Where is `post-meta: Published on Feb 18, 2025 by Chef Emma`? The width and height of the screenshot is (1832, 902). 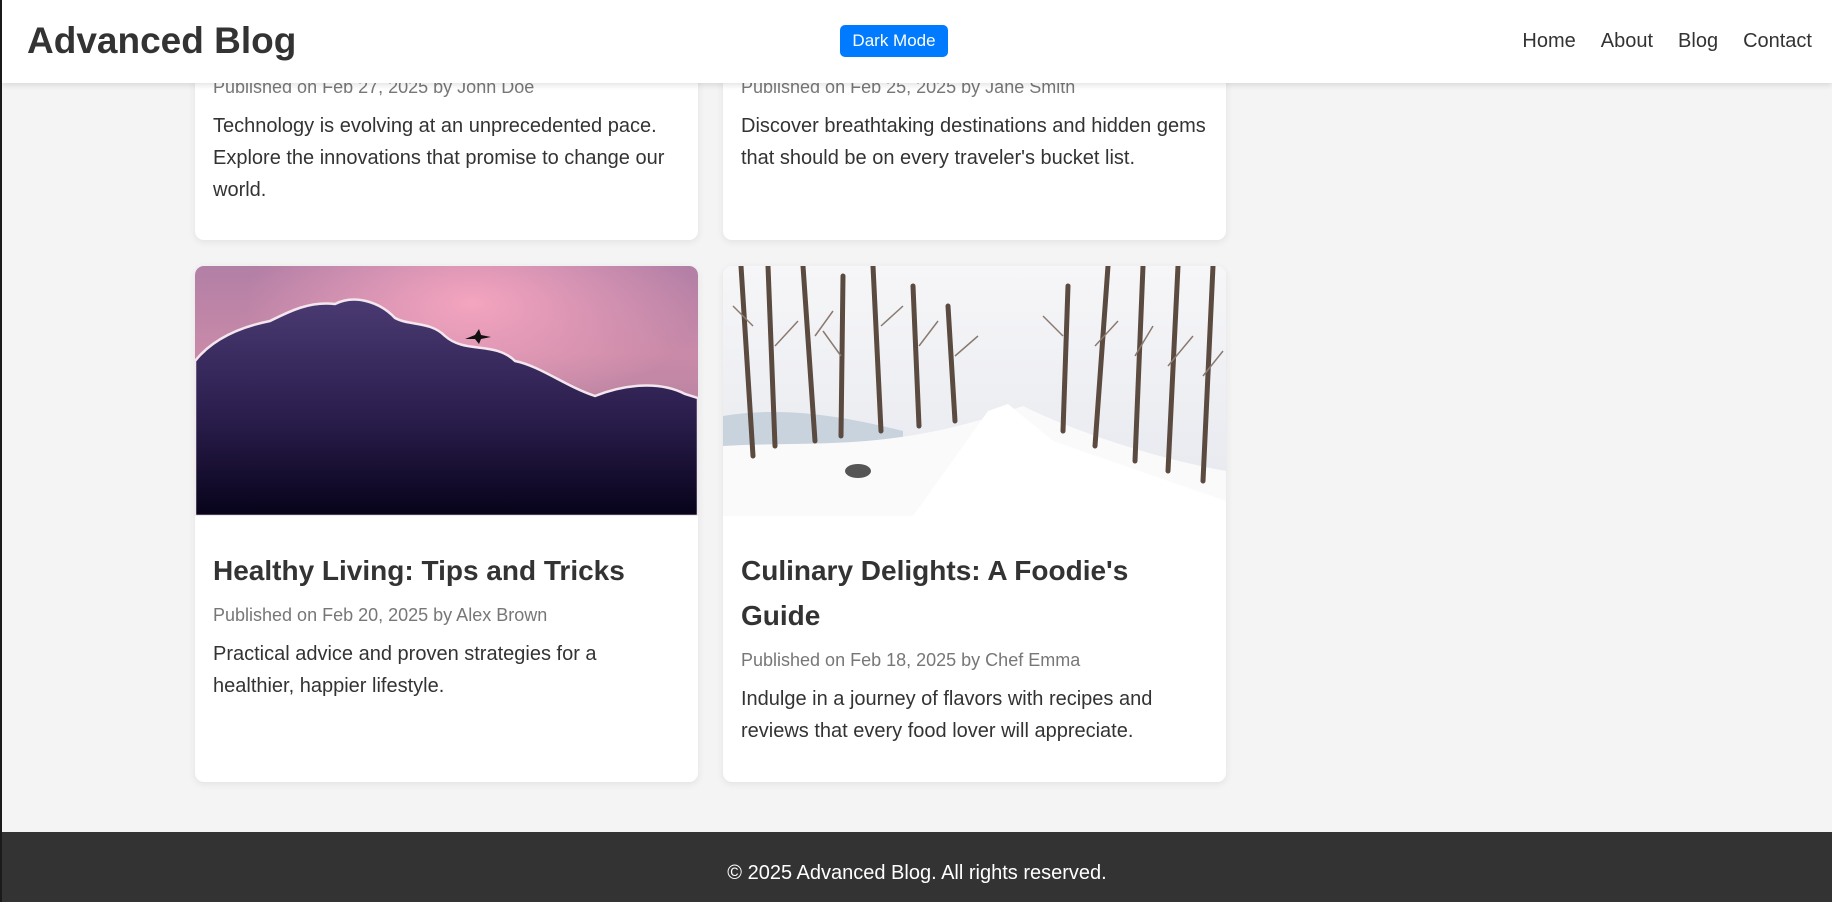 post-meta: Published on Feb 18, 2025 by Chef Emma is located at coordinates (911, 660).